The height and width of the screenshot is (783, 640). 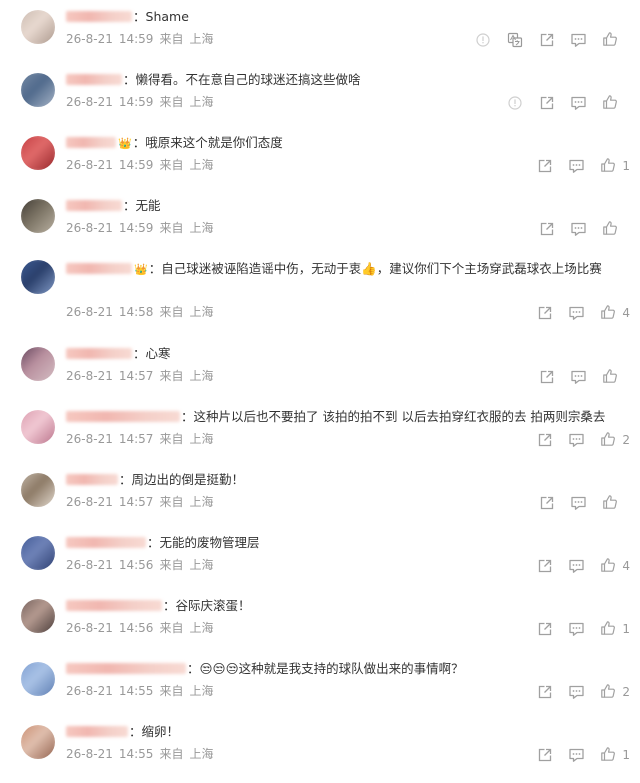 I want to click on comment-line: ：缩卵！, so click(x=348, y=731).